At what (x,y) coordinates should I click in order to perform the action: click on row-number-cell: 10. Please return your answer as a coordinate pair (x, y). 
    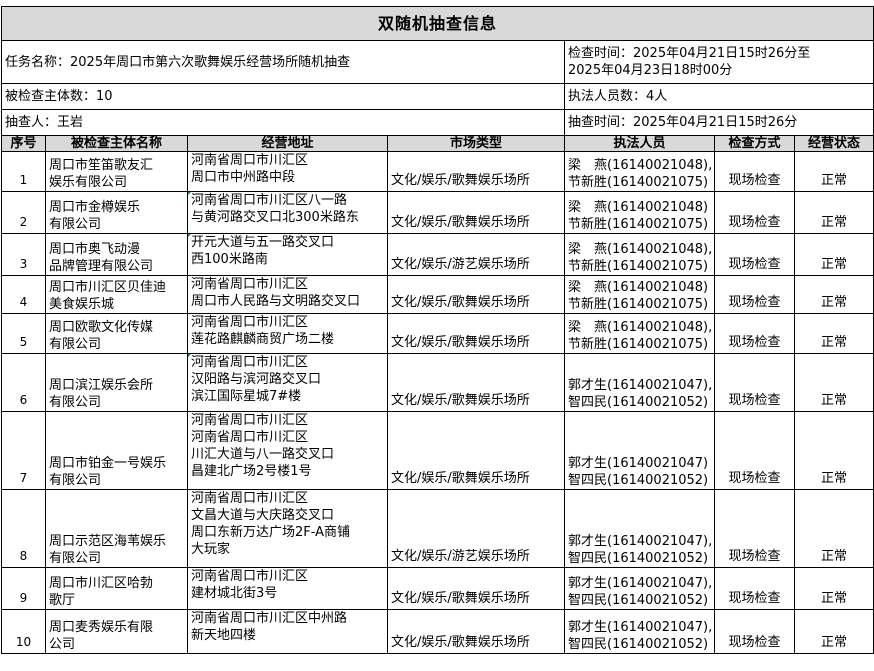
    Looking at the image, I should click on (23, 631).